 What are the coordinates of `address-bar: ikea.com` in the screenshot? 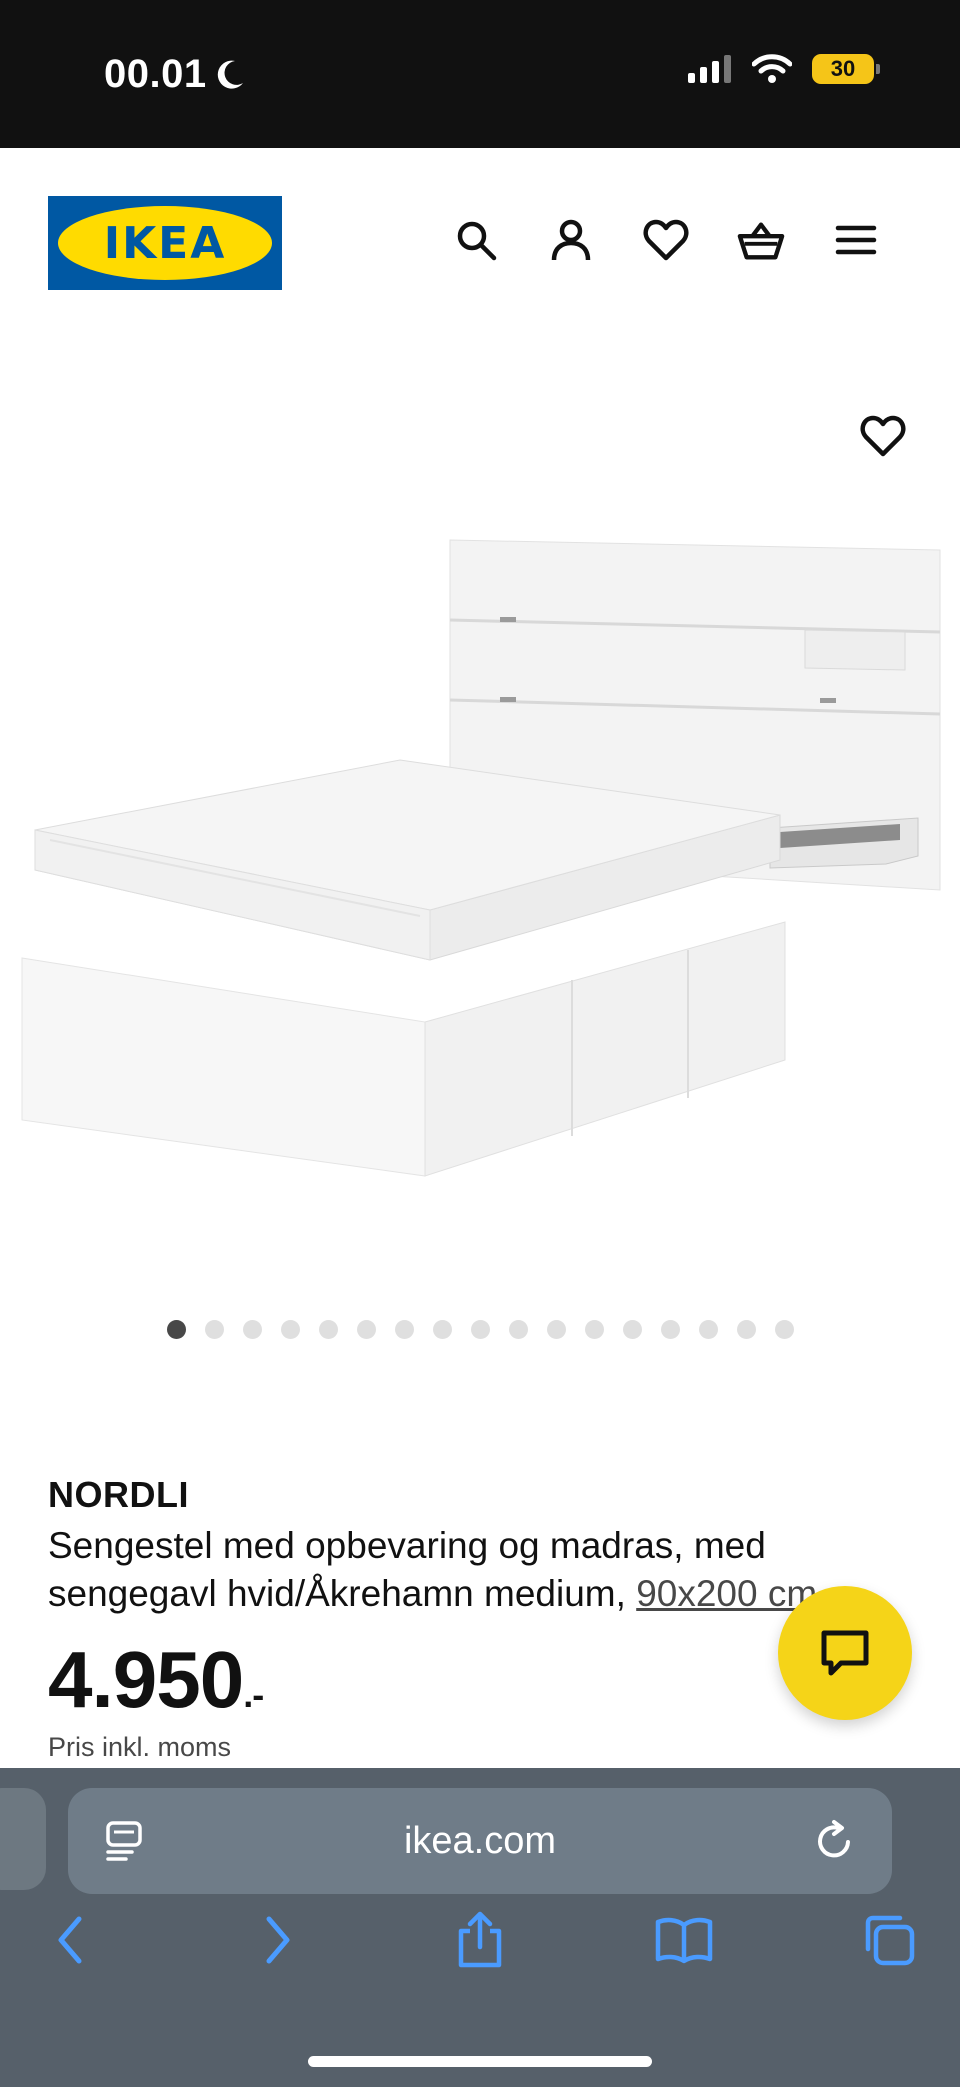 It's located at (480, 1841).